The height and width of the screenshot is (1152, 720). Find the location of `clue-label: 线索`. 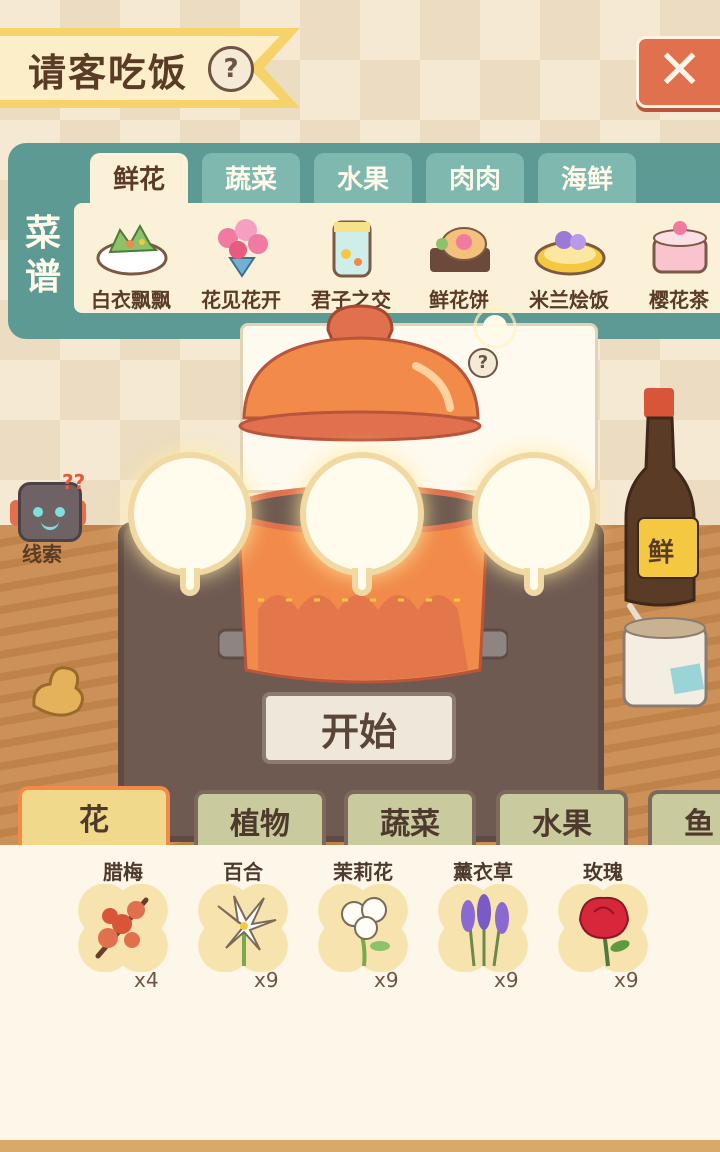

clue-label: 线索 is located at coordinates (42, 554).